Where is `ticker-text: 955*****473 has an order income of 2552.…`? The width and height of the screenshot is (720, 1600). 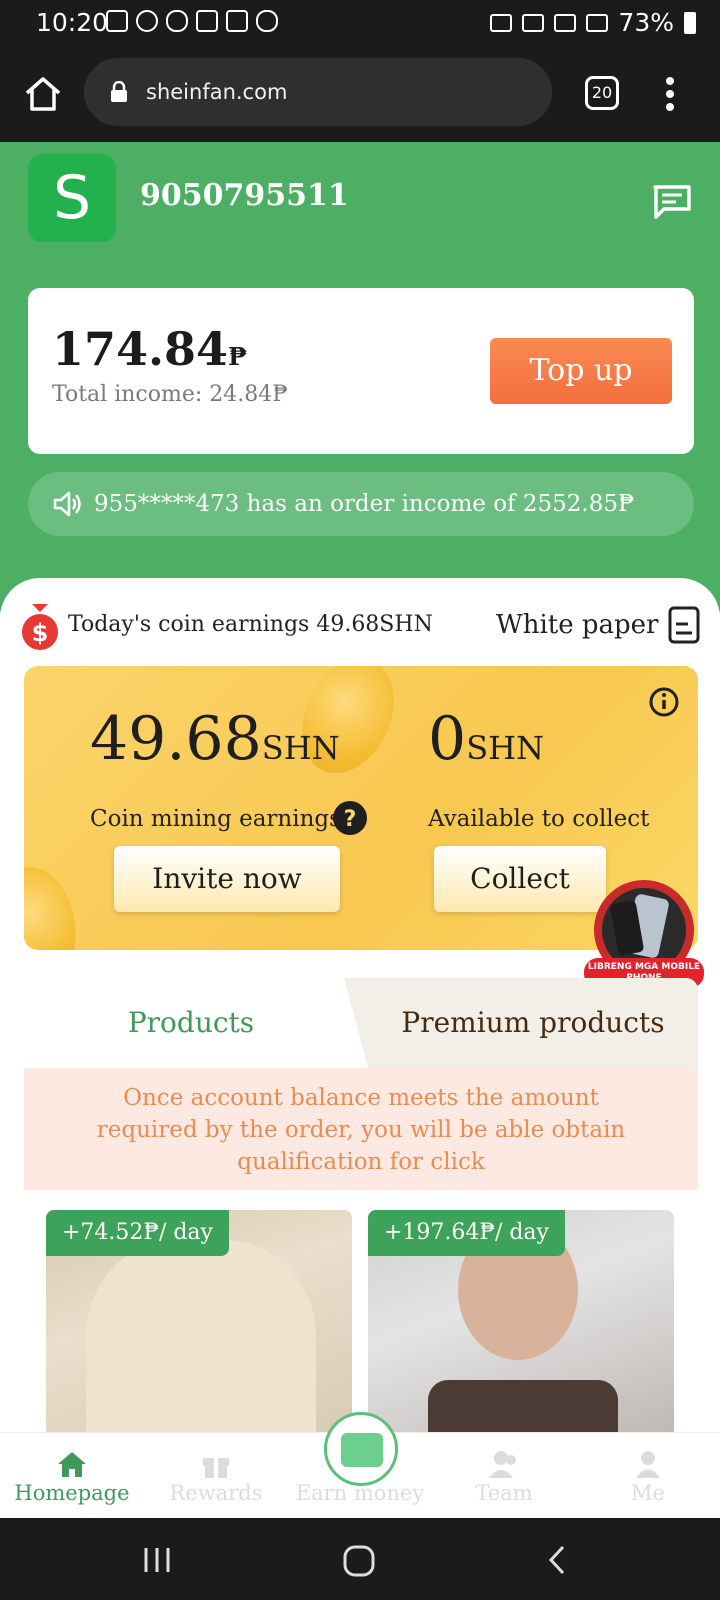 ticker-text: 955*****473 has an order income of 2552.… is located at coordinates (364, 504).